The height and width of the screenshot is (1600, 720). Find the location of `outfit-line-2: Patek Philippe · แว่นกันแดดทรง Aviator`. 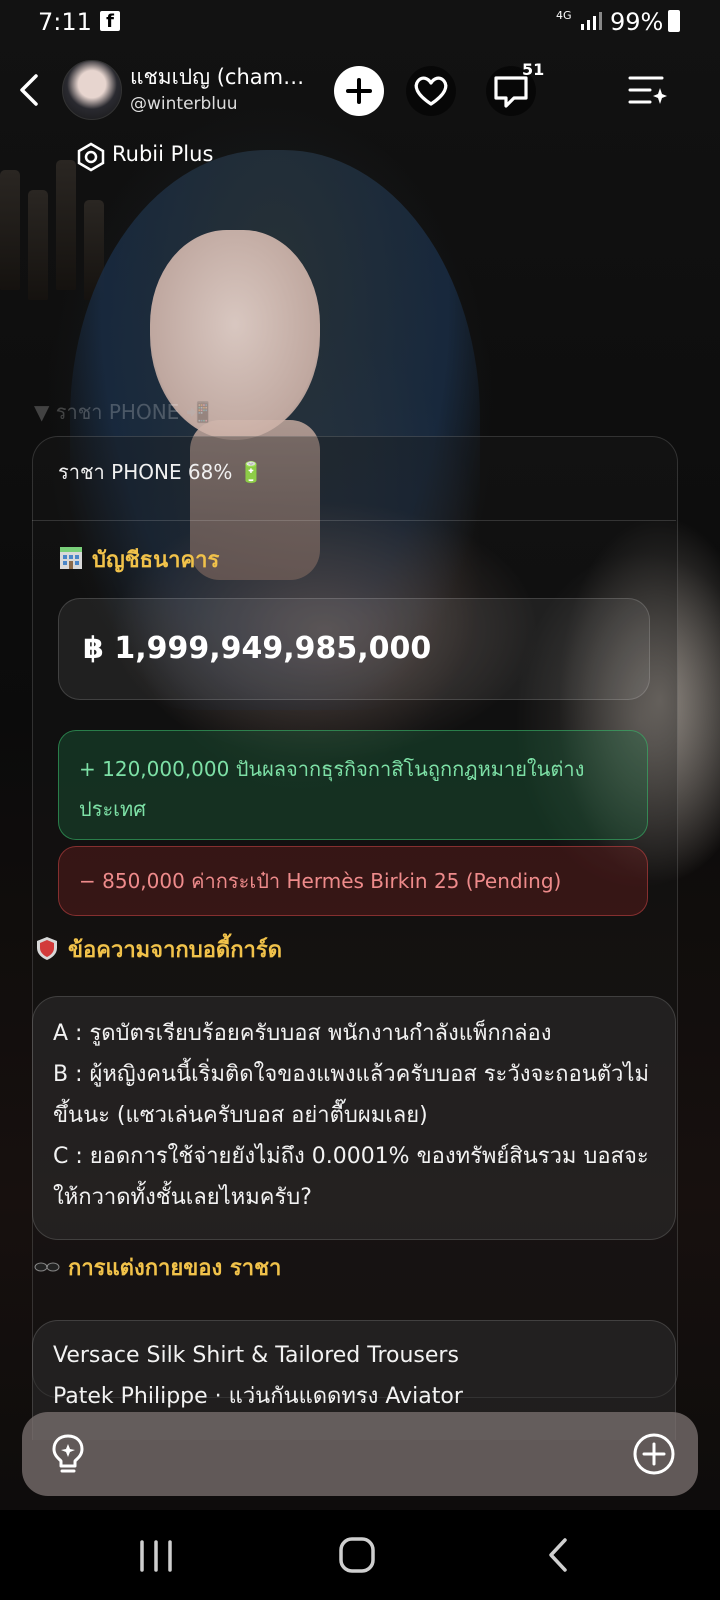

outfit-line-2: Patek Philippe · แว่นกันแดดทรง Aviator is located at coordinates (258, 1396).